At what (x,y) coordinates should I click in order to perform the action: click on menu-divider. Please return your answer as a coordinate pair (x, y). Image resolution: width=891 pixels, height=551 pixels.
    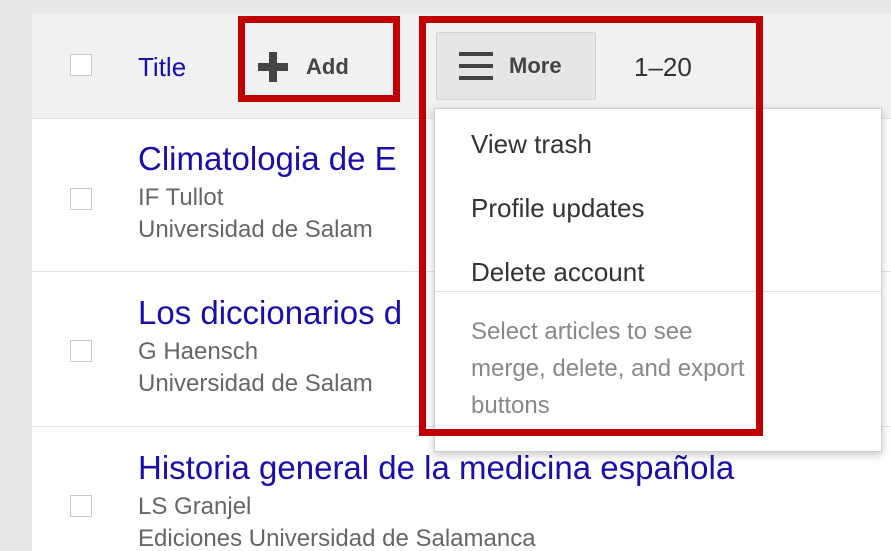
    Looking at the image, I should click on (658, 291).